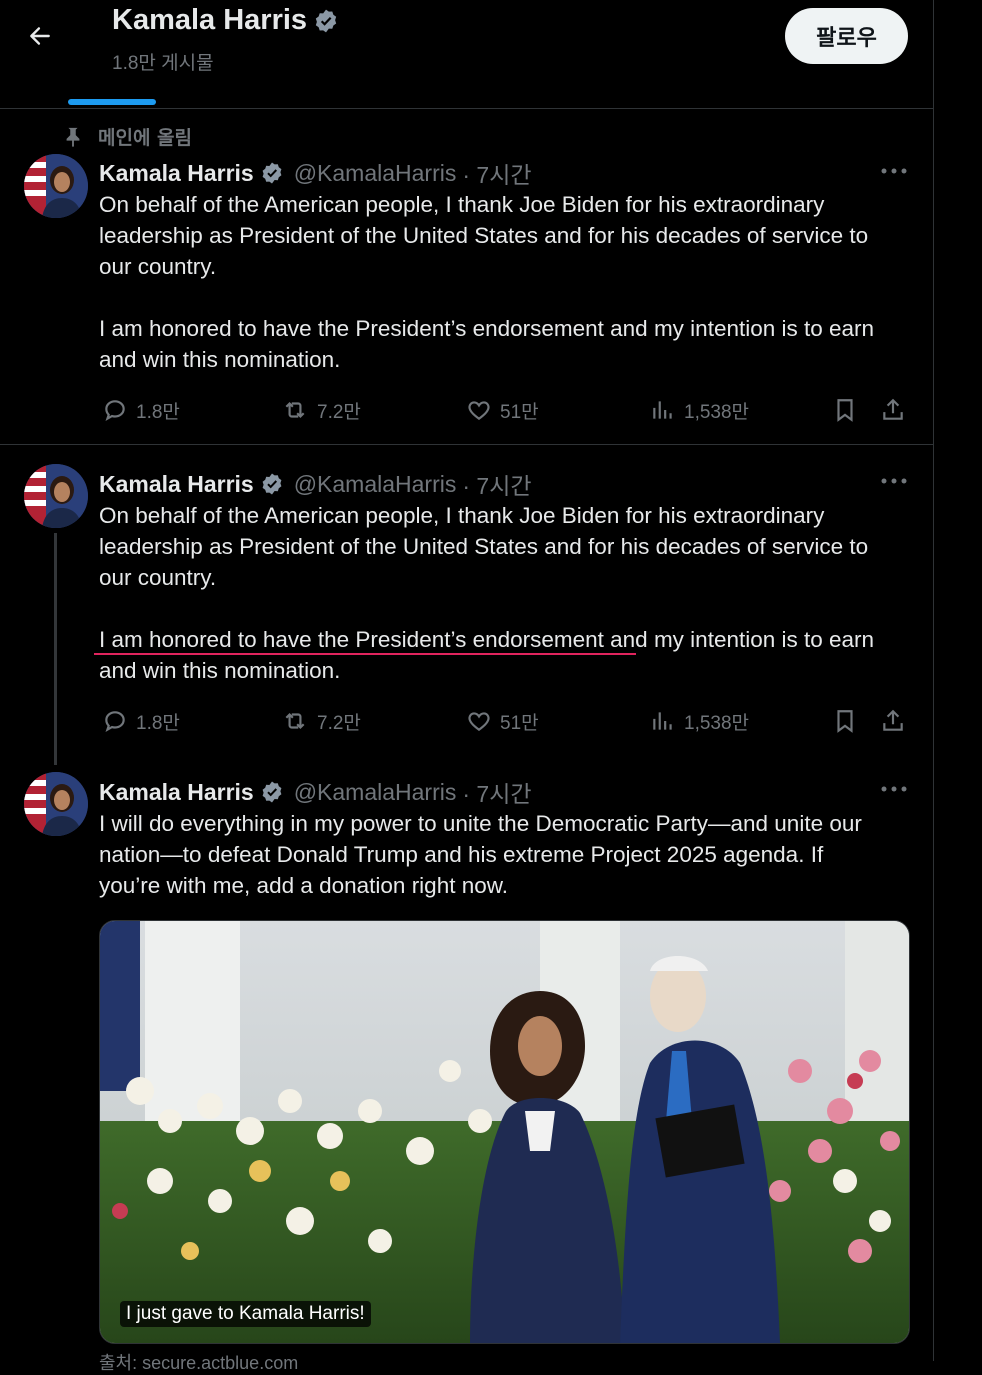  I want to click on profile-name-row: Kamala Harris, so click(225, 20).